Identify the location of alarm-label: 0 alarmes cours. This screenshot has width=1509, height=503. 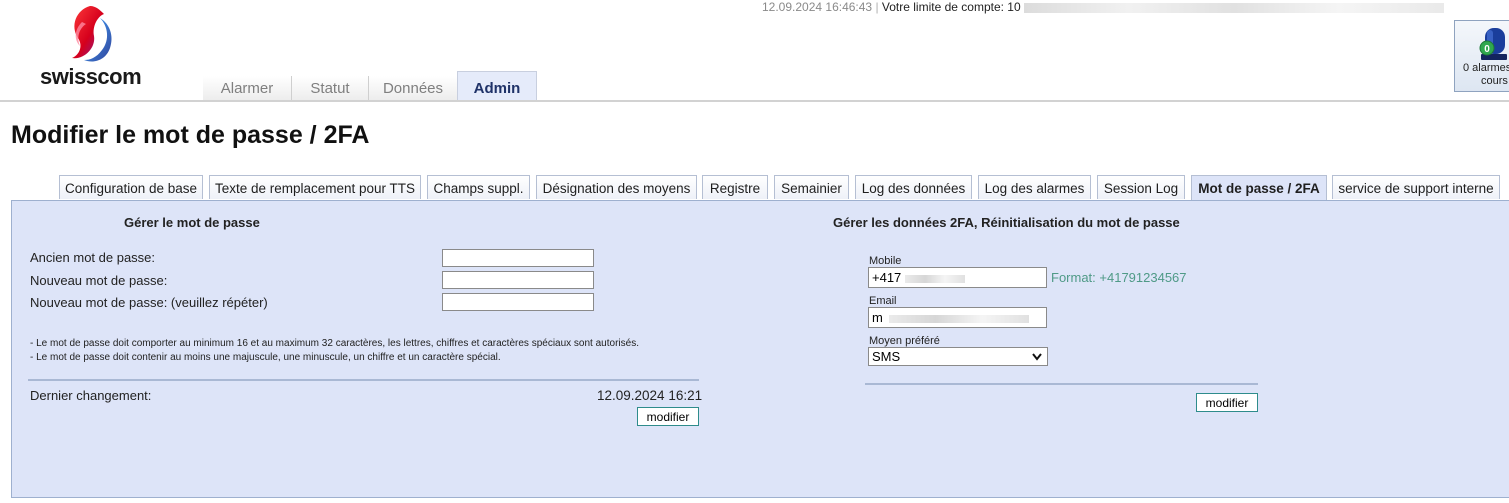
(1486, 75).